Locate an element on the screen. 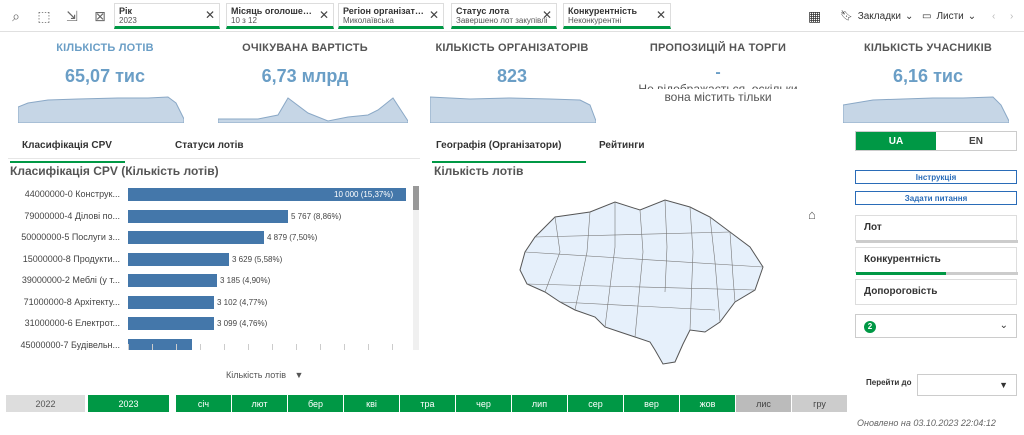  nav-label: Лот is located at coordinates (873, 227).